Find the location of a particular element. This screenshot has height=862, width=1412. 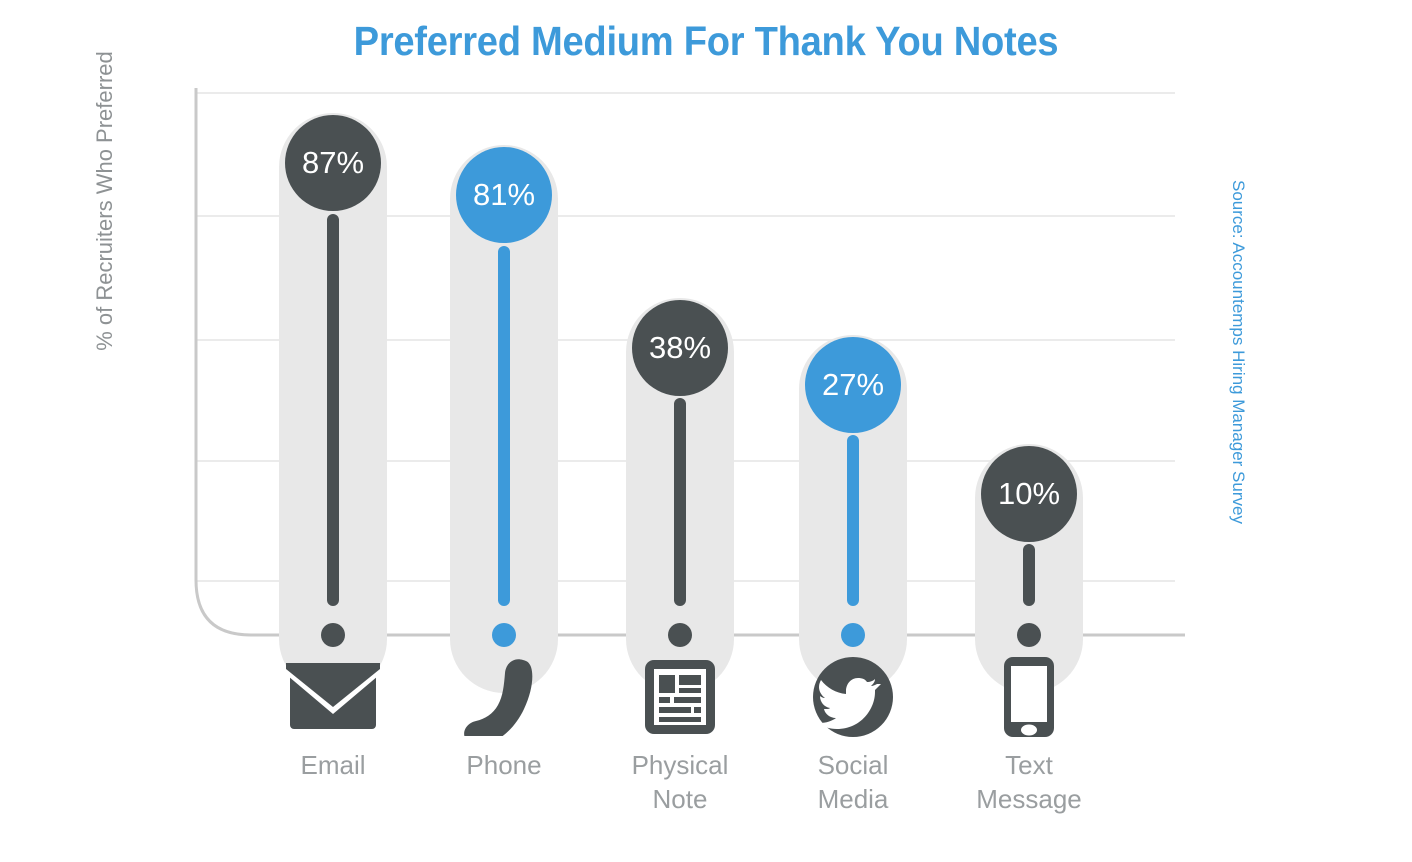

bar-bubble-phone: 81% is located at coordinates (504, 195).